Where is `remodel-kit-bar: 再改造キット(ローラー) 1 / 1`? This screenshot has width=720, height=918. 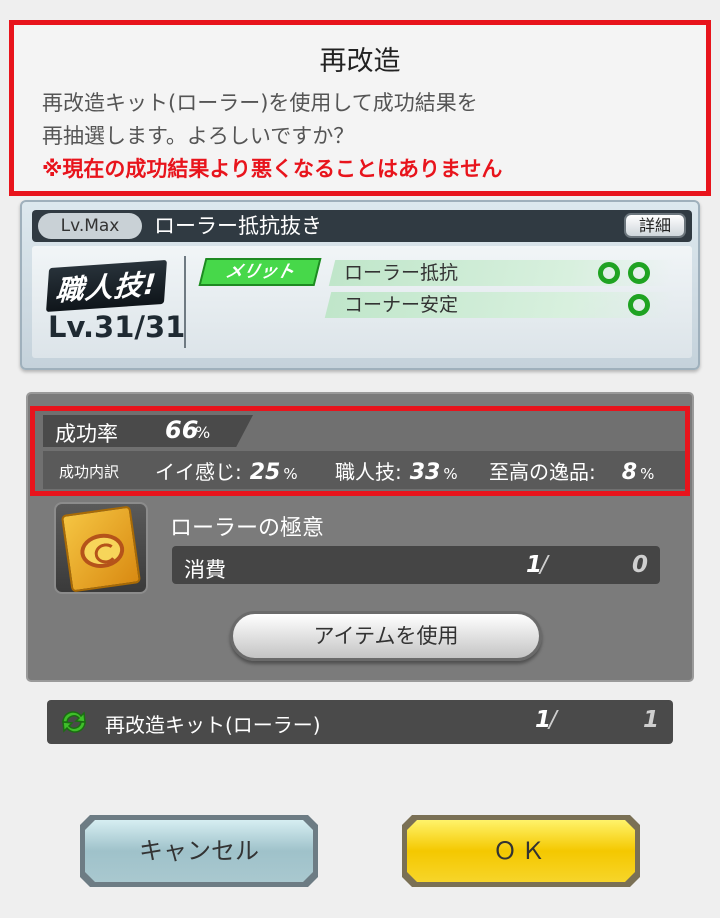 remodel-kit-bar: 再改造キット(ローラー) 1 / 1 is located at coordinates (360, 722).